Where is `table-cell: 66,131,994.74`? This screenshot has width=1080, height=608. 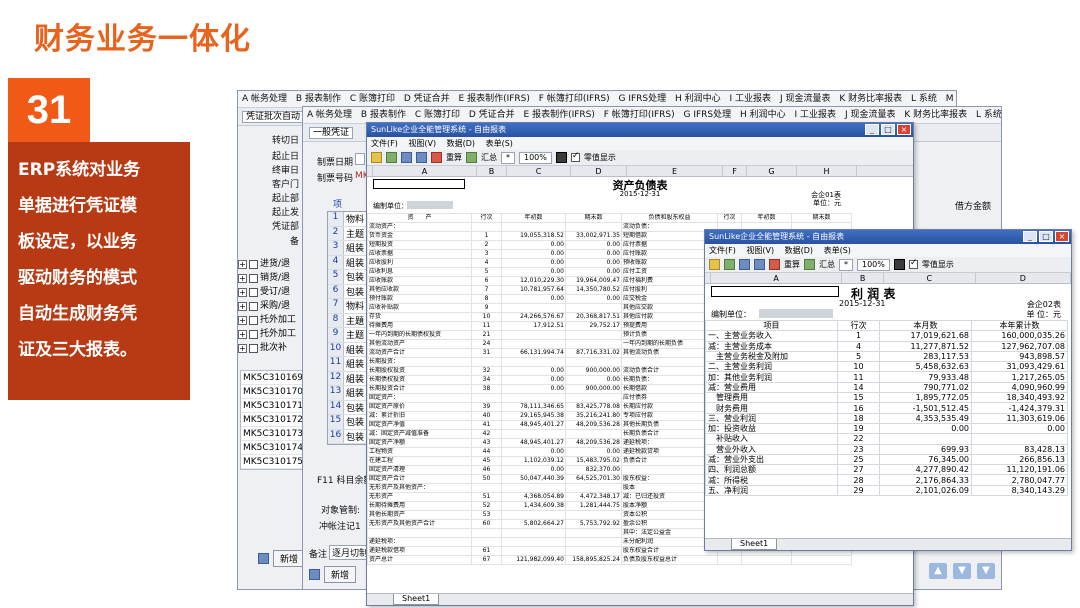
table-cell: 66,131,994.74 is located at coordinates (533, 353).